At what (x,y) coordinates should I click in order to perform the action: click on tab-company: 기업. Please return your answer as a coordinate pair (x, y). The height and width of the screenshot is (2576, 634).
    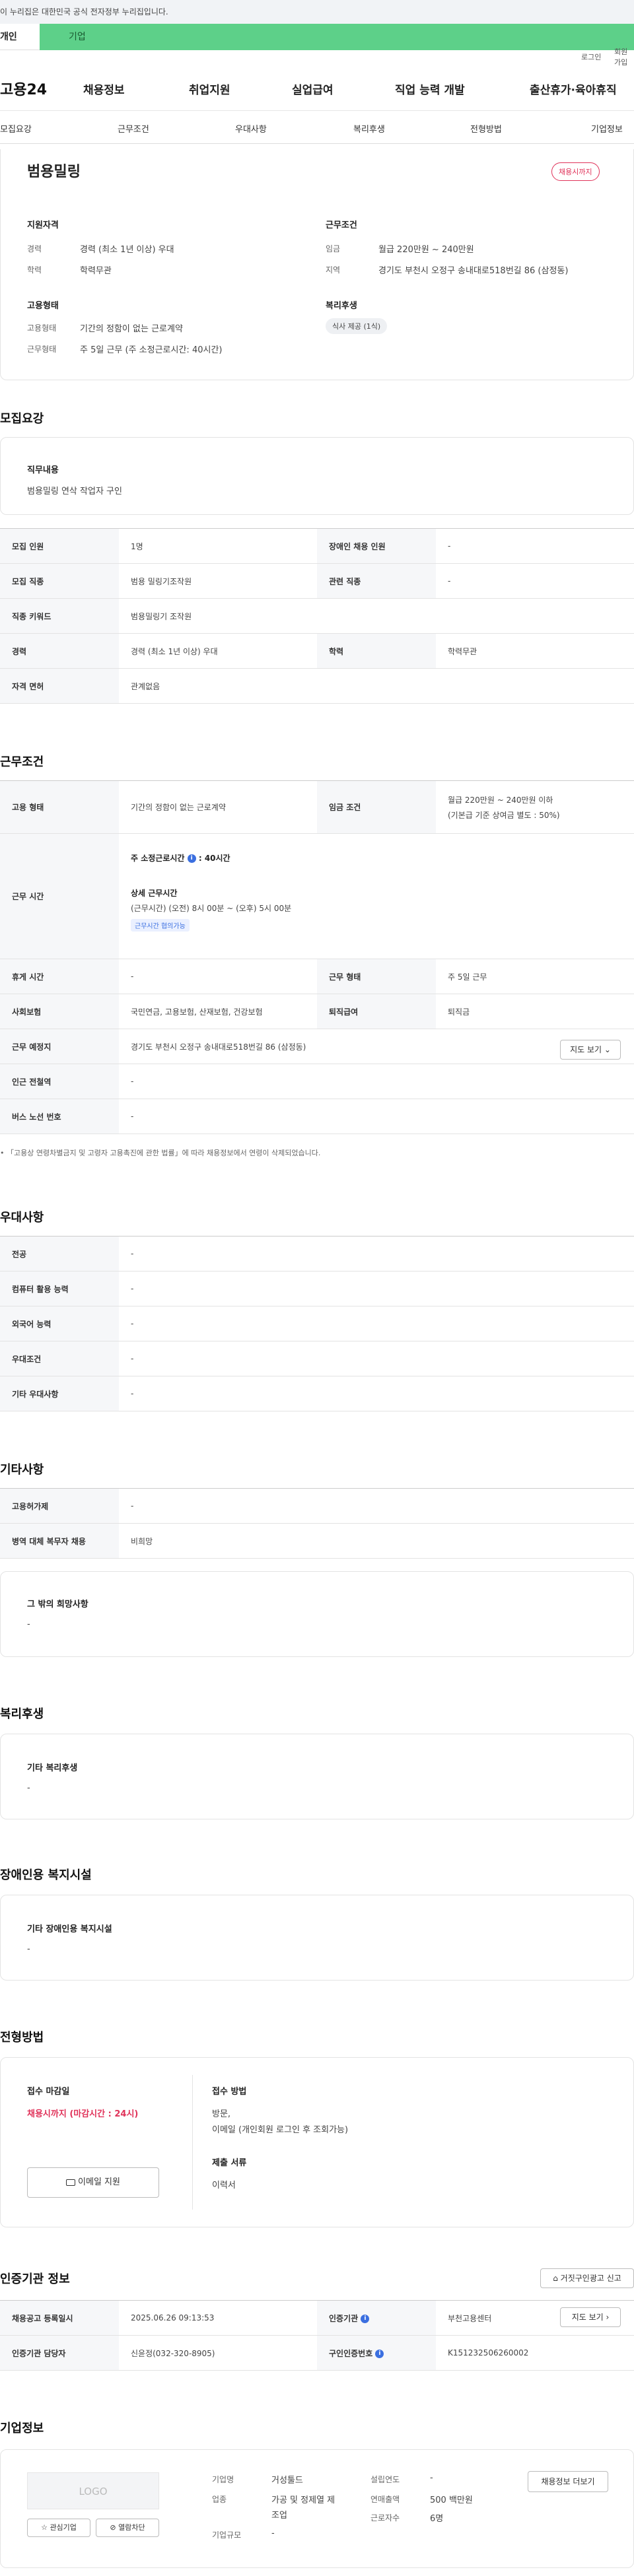
    Looking at the image, I should click on (337, 37).